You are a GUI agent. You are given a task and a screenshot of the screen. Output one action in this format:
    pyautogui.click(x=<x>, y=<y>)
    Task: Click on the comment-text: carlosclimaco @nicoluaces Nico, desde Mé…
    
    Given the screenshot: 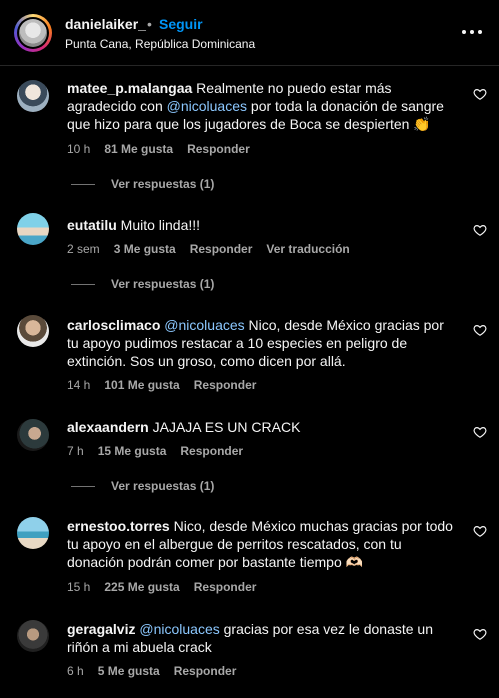 What is the action you would take?
    pyautogui.click(x=255, y=343)
    